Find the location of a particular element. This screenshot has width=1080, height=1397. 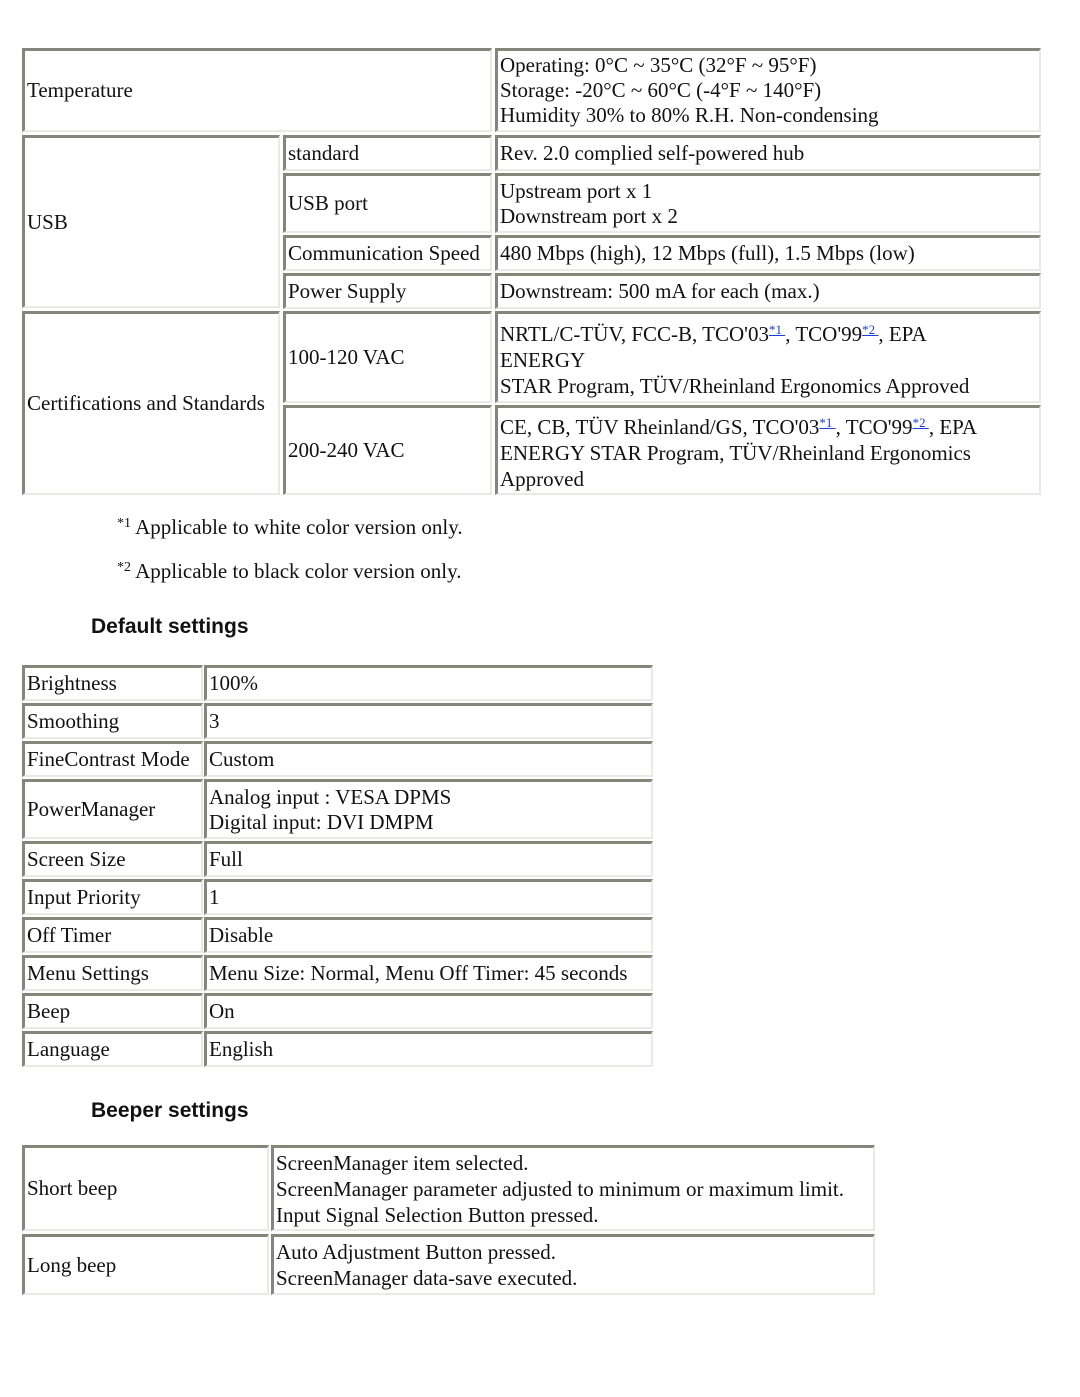

default-setting-label-cell: Input Priority is located at coordinates (112, 897).